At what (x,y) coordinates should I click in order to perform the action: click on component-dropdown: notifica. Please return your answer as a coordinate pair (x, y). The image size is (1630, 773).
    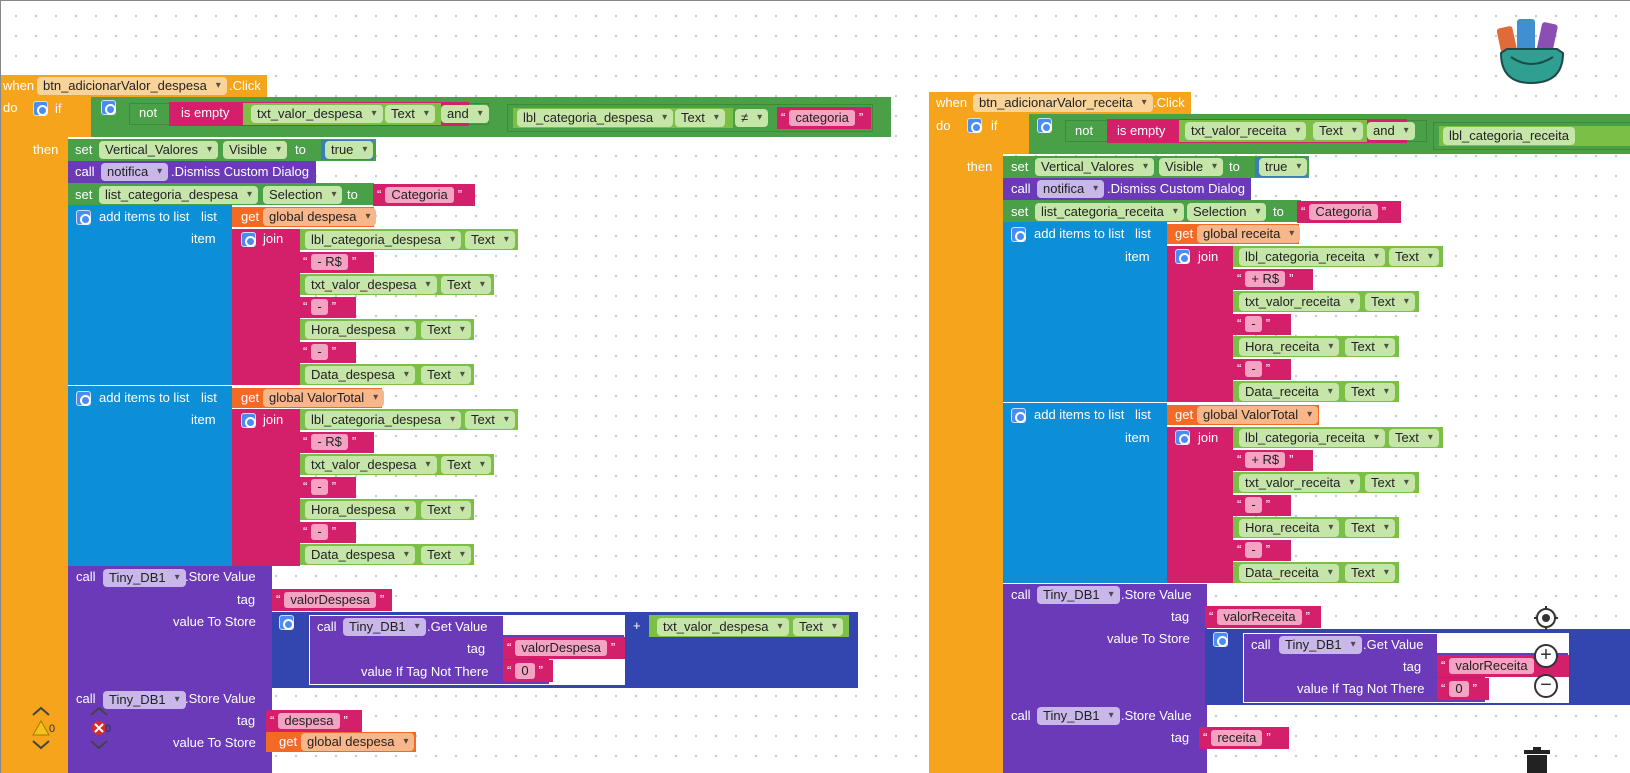
    Looking at the image, I should click on (1071, 189).